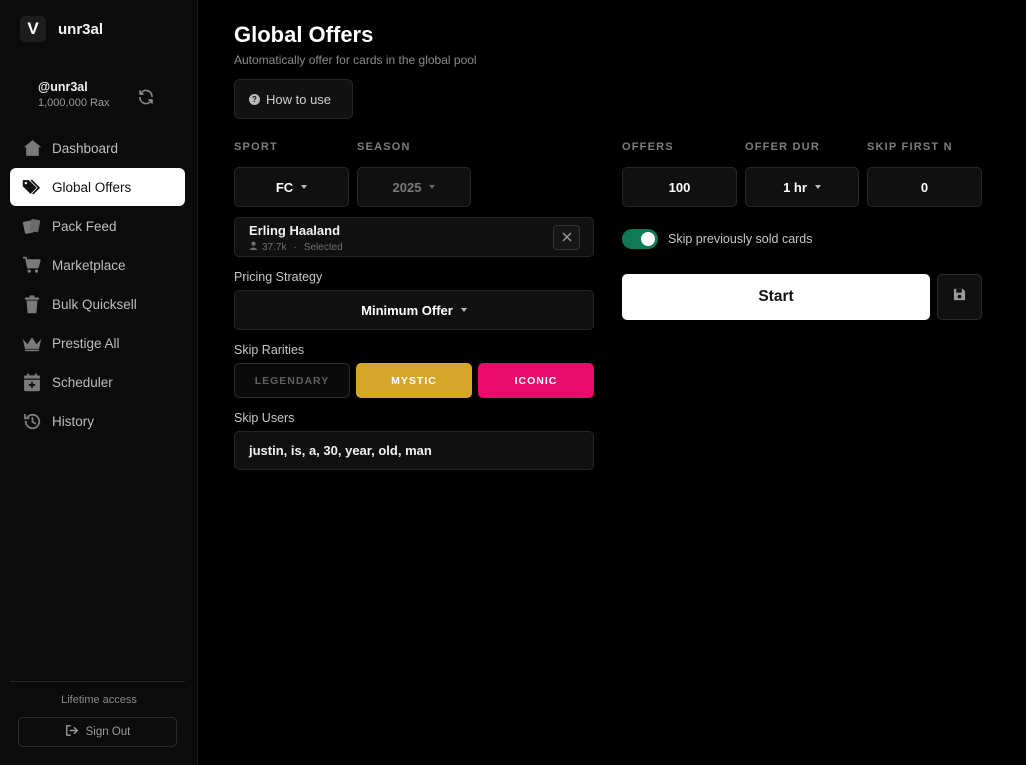  I want to click on question-icon: ?, so click(254, 99).